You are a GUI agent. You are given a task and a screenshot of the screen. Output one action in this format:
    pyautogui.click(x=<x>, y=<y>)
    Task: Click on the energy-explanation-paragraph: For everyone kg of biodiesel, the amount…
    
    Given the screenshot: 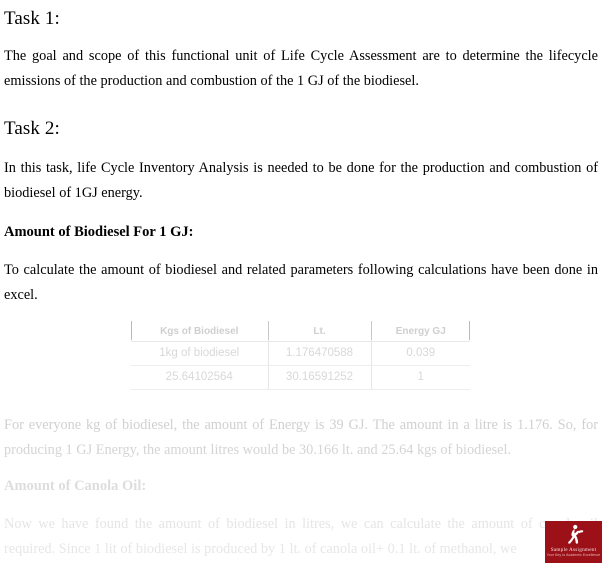 What is the action you would take?
    pyautogui.click(x=301, y=437)
    